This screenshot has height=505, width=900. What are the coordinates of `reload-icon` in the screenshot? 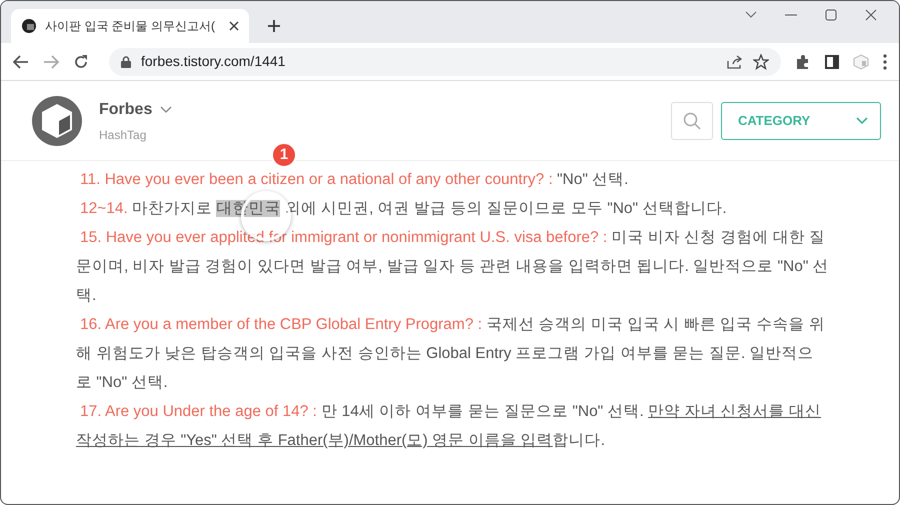 It's located at (81, 62).